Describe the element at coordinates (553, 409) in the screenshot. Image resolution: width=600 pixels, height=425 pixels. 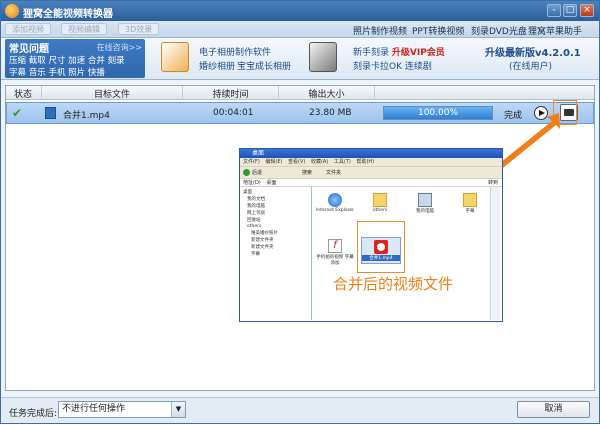
I see `cancel-button: 取消` at that location.